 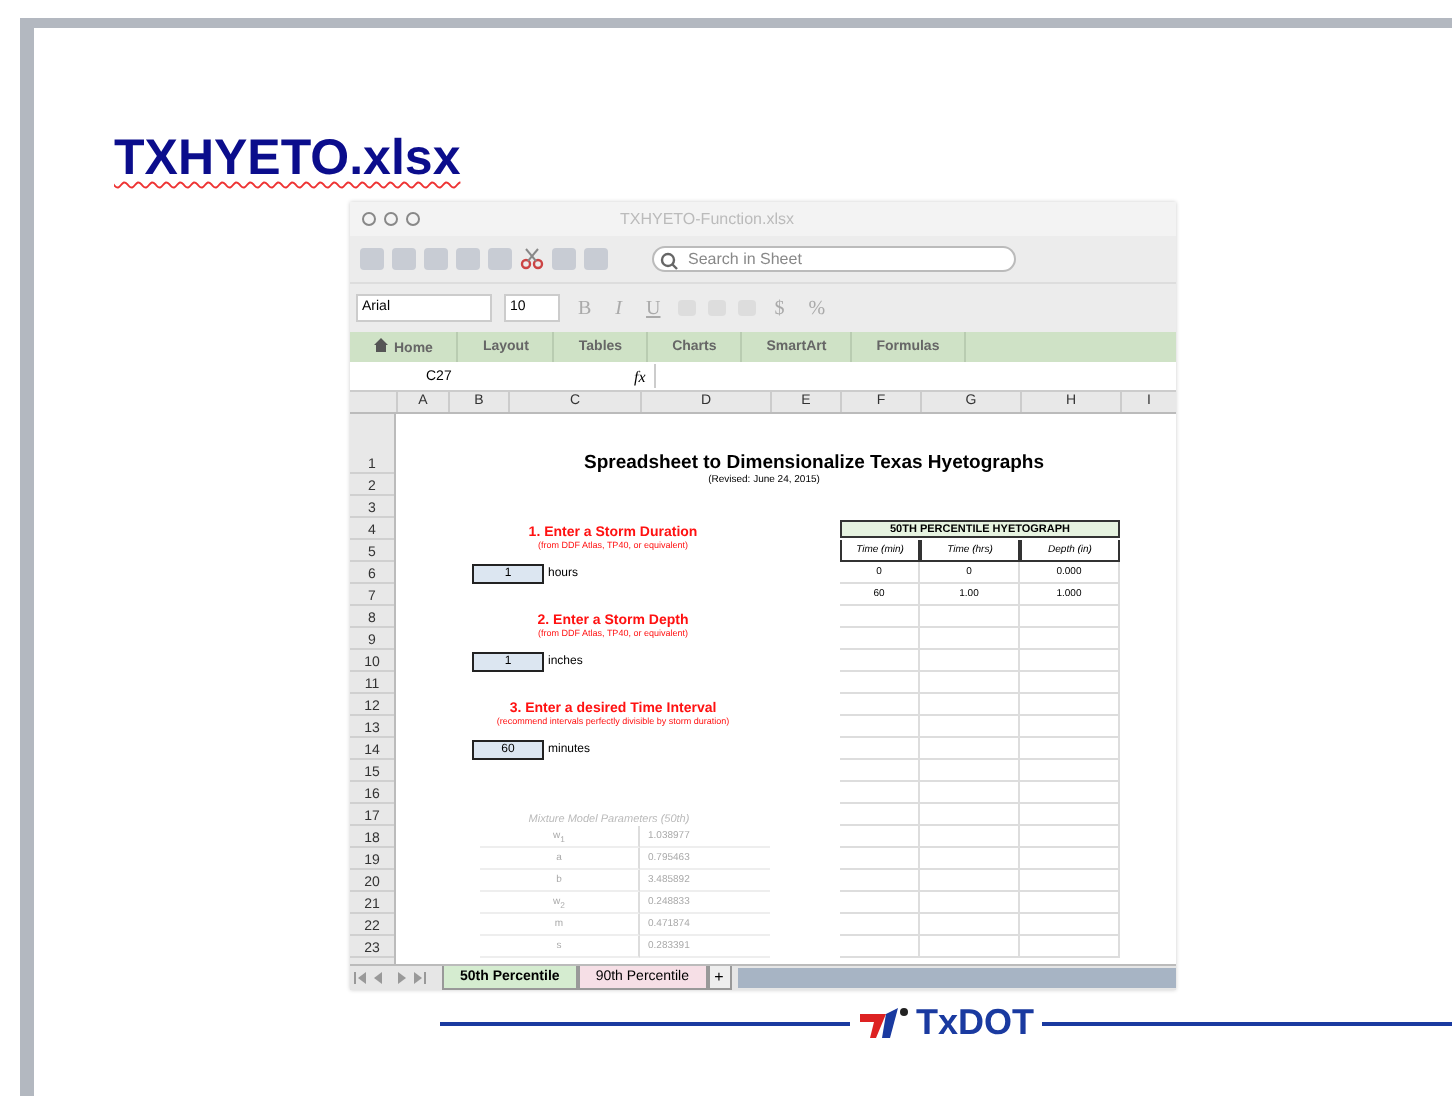 What do you see at coordinates (670, 261) in the screenshot?
I see `search-icon` at bounding box center [670, 261].